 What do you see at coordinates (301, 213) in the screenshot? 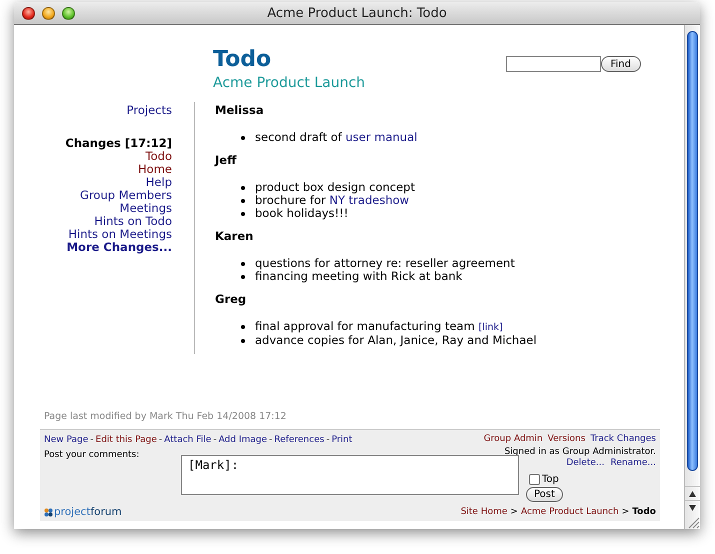
I see `todo-item: book holidays!!!` at bounding box center [301, 213].